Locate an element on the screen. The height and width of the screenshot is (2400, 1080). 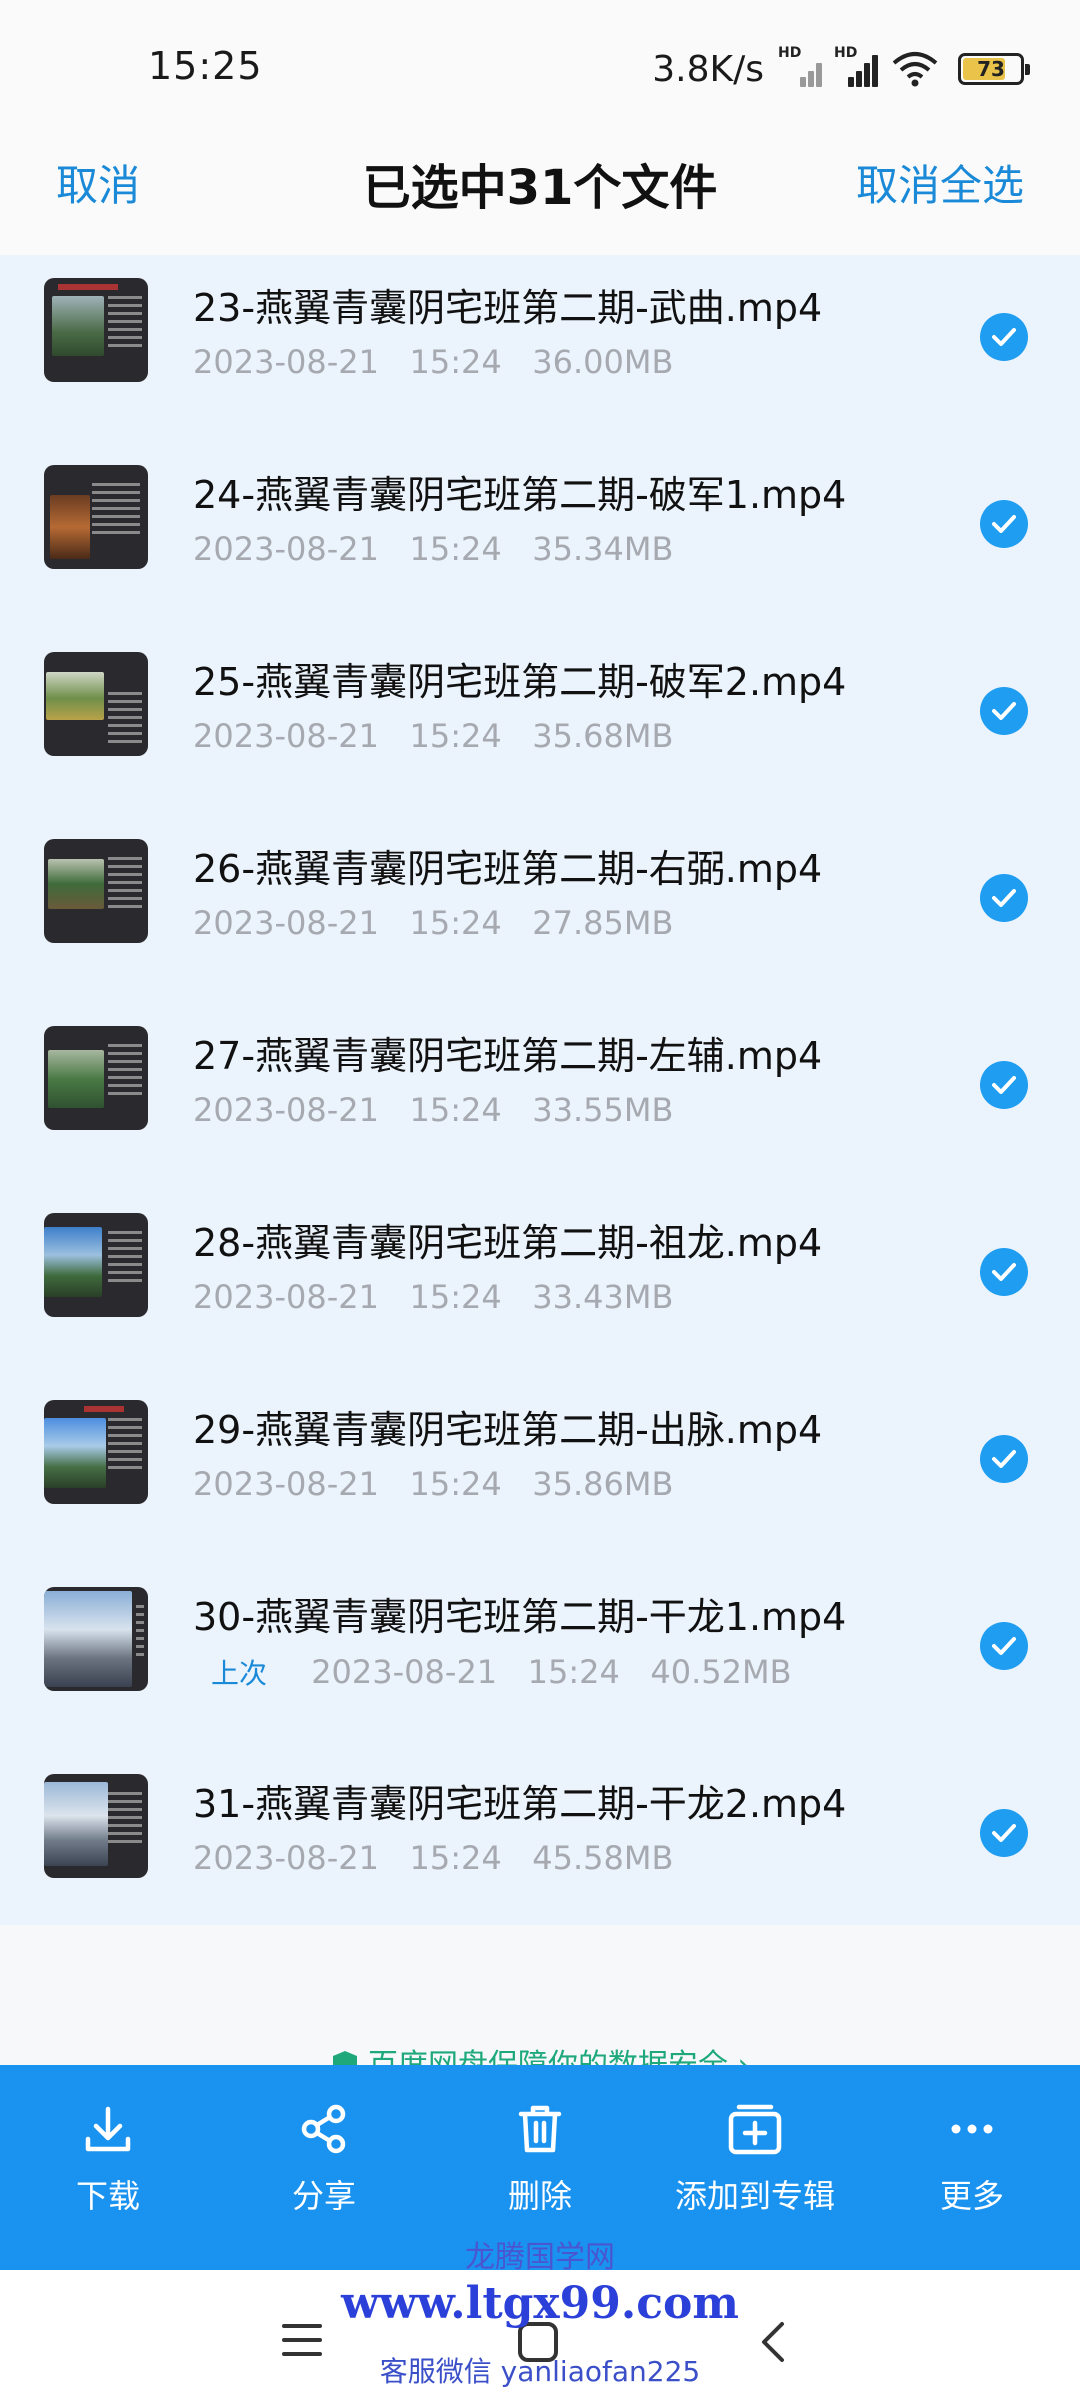
file-size: 36.00MB is located at coordinates (603, 362).